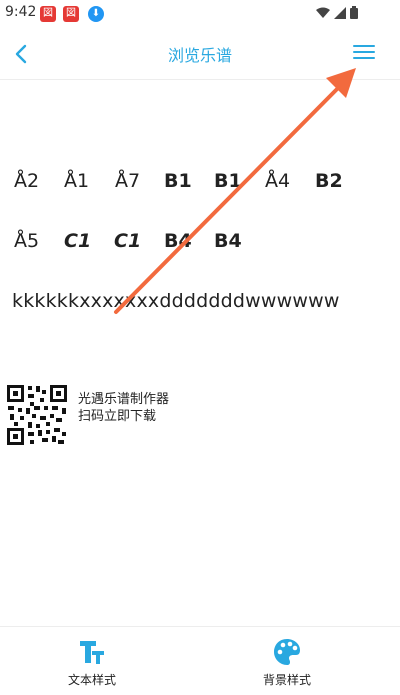  I want to click on qr-code-icon, so click(37, 415).